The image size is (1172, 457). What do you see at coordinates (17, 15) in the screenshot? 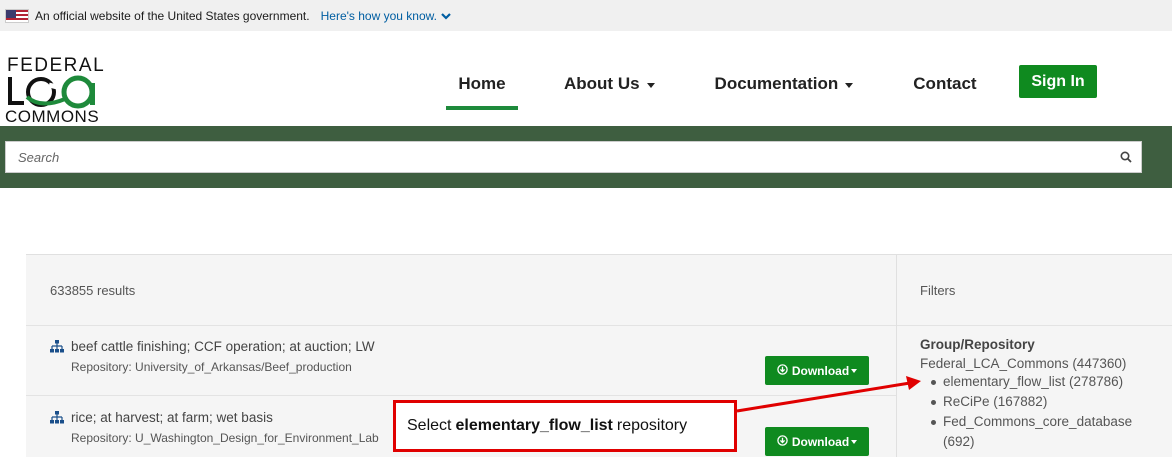
I see `us-flag-icon` at bounding box center [17, 15].